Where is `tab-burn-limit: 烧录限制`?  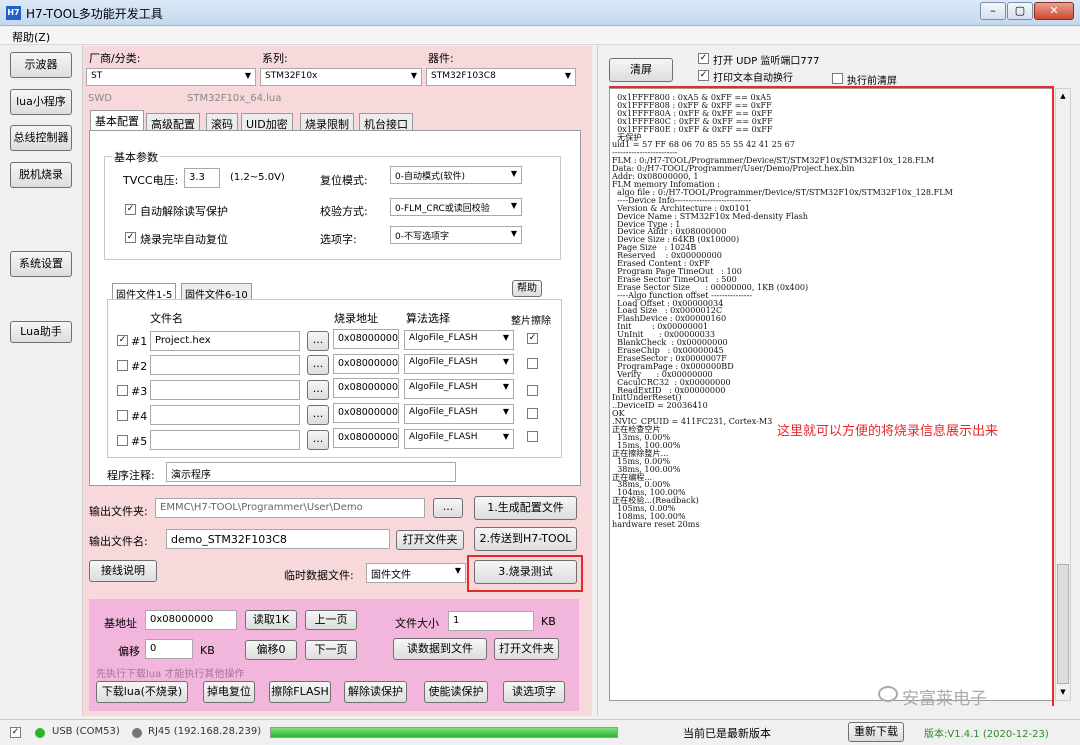 tab-burn-limit: 烧录限制 is located at coordinates (327, 122).